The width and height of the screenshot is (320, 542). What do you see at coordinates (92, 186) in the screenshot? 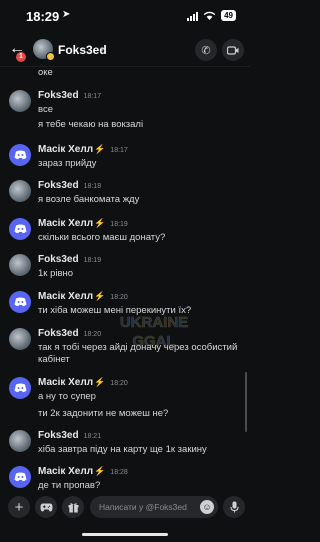
I see `message-timestamp: 18:18` at bounding box center [92, 186].